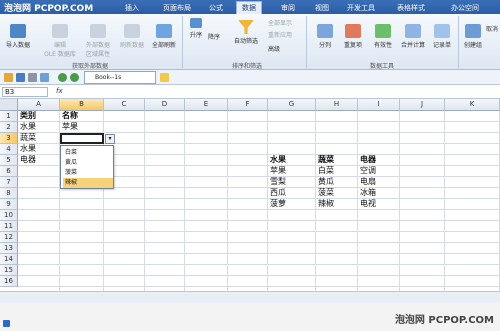  Describe the element at coordinates (326, 204) in the screenshot. I see `cell-h9: 辣椒` at that location.